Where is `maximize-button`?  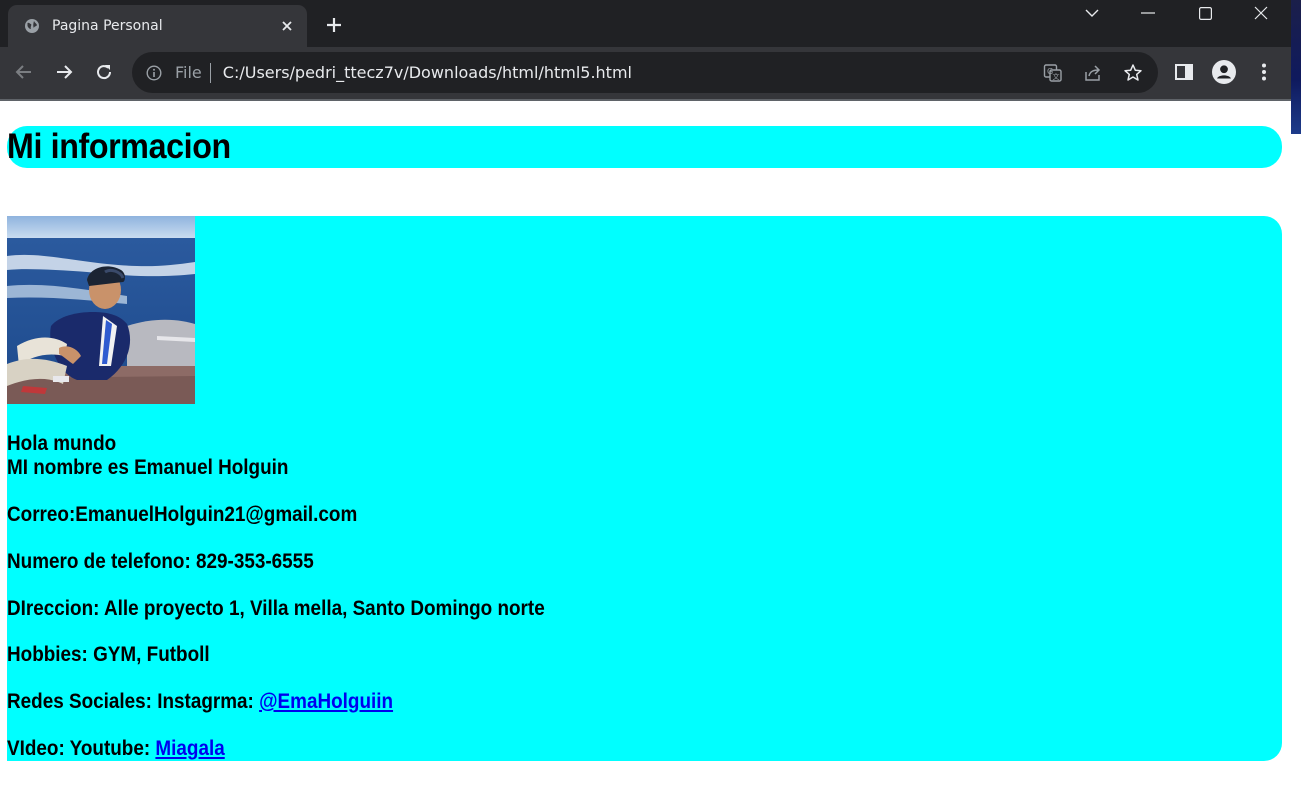
maximize-button is located at coordinates (1205, 13).